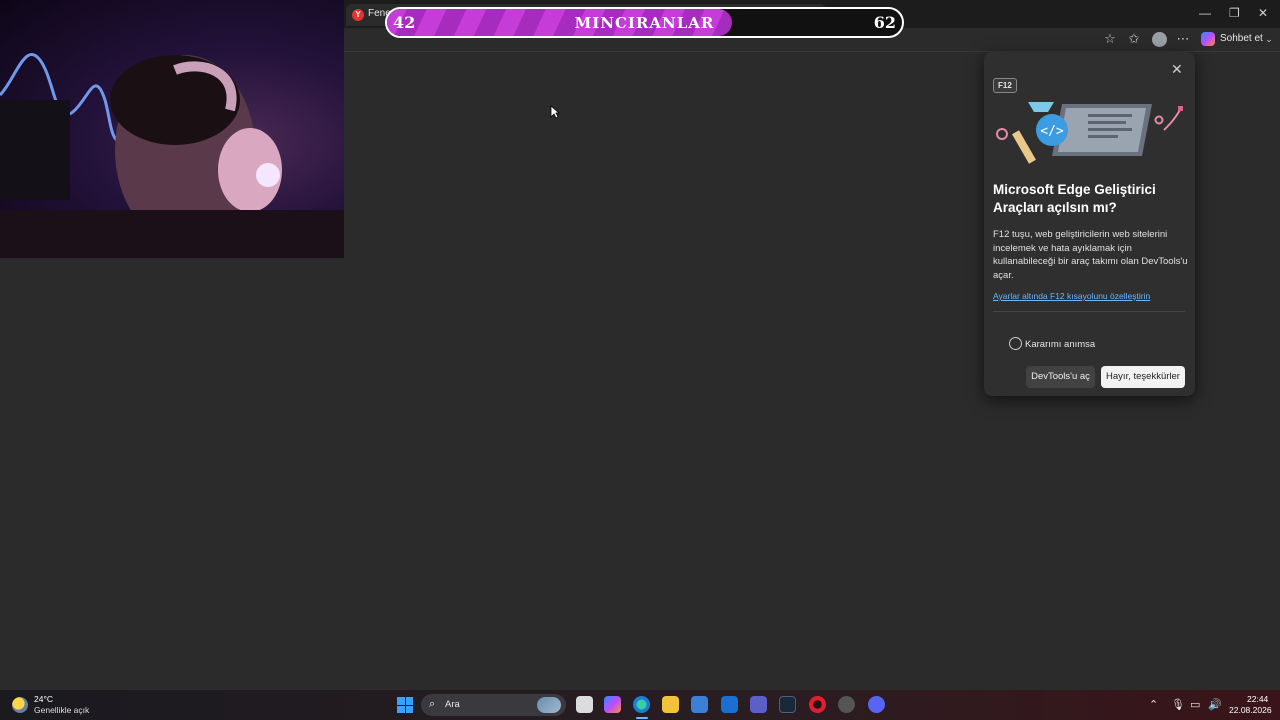 The width and height of the screenshot is (1280, 720). Describe the element at coordinates (405, 705) in the screenshot. I see `start-button` at that location.